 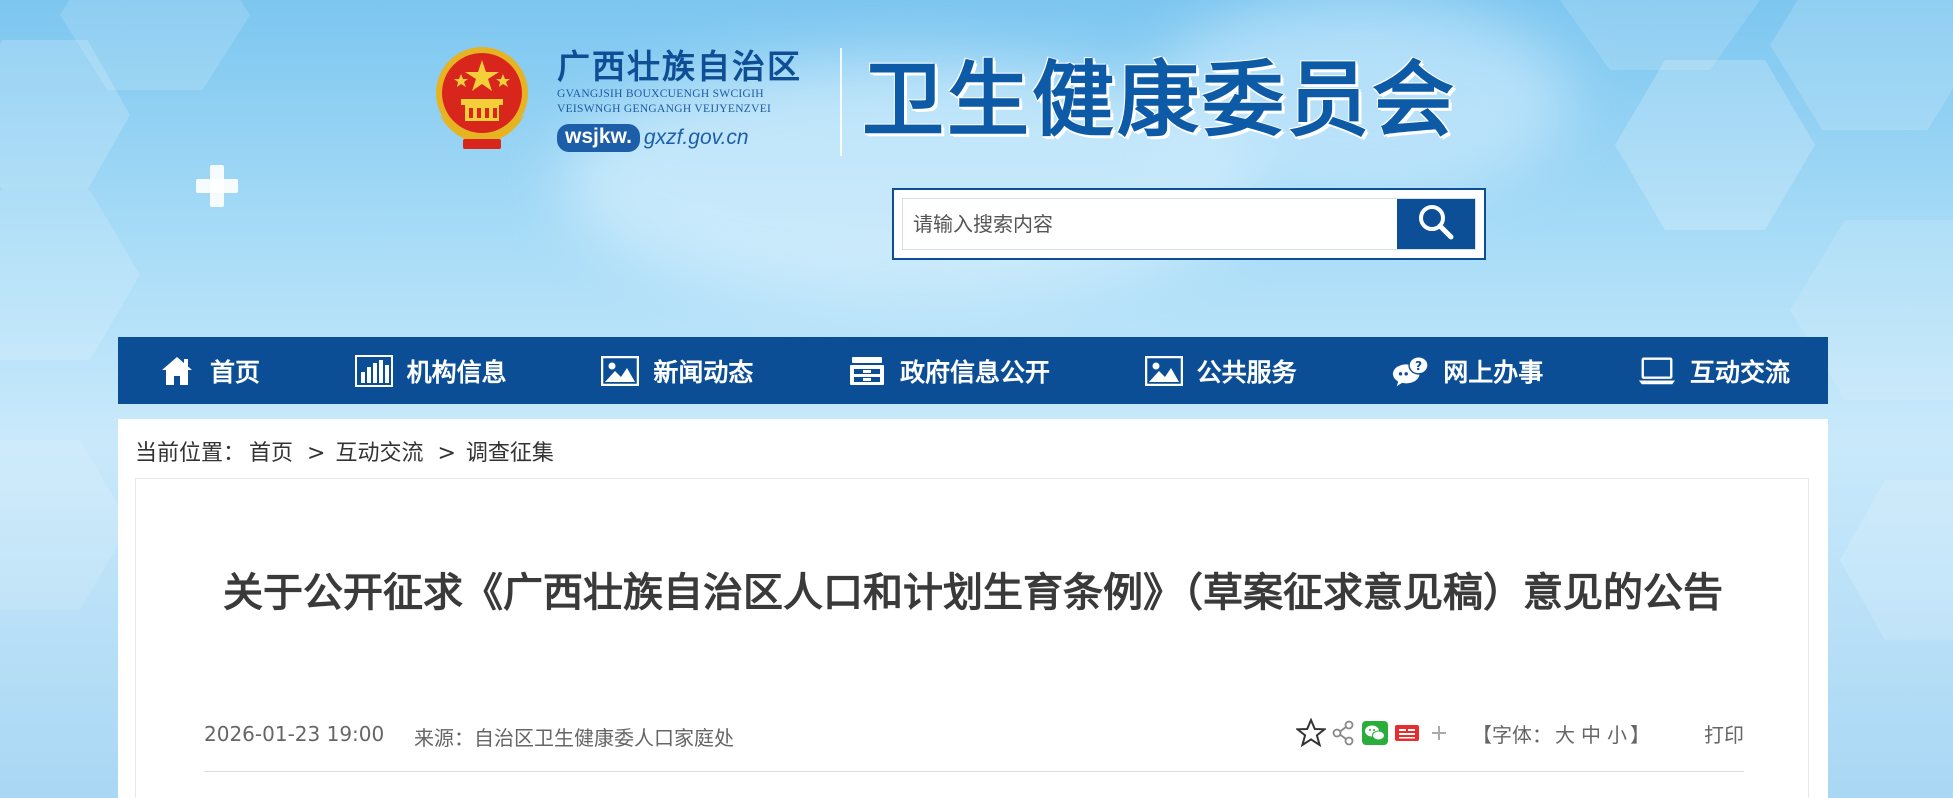 I want to click on main-nav: 首页 机构信息 新闻动态 政府信息公开 公共服务 ? 网上办事 互动交流, so click(x=973, y=370).